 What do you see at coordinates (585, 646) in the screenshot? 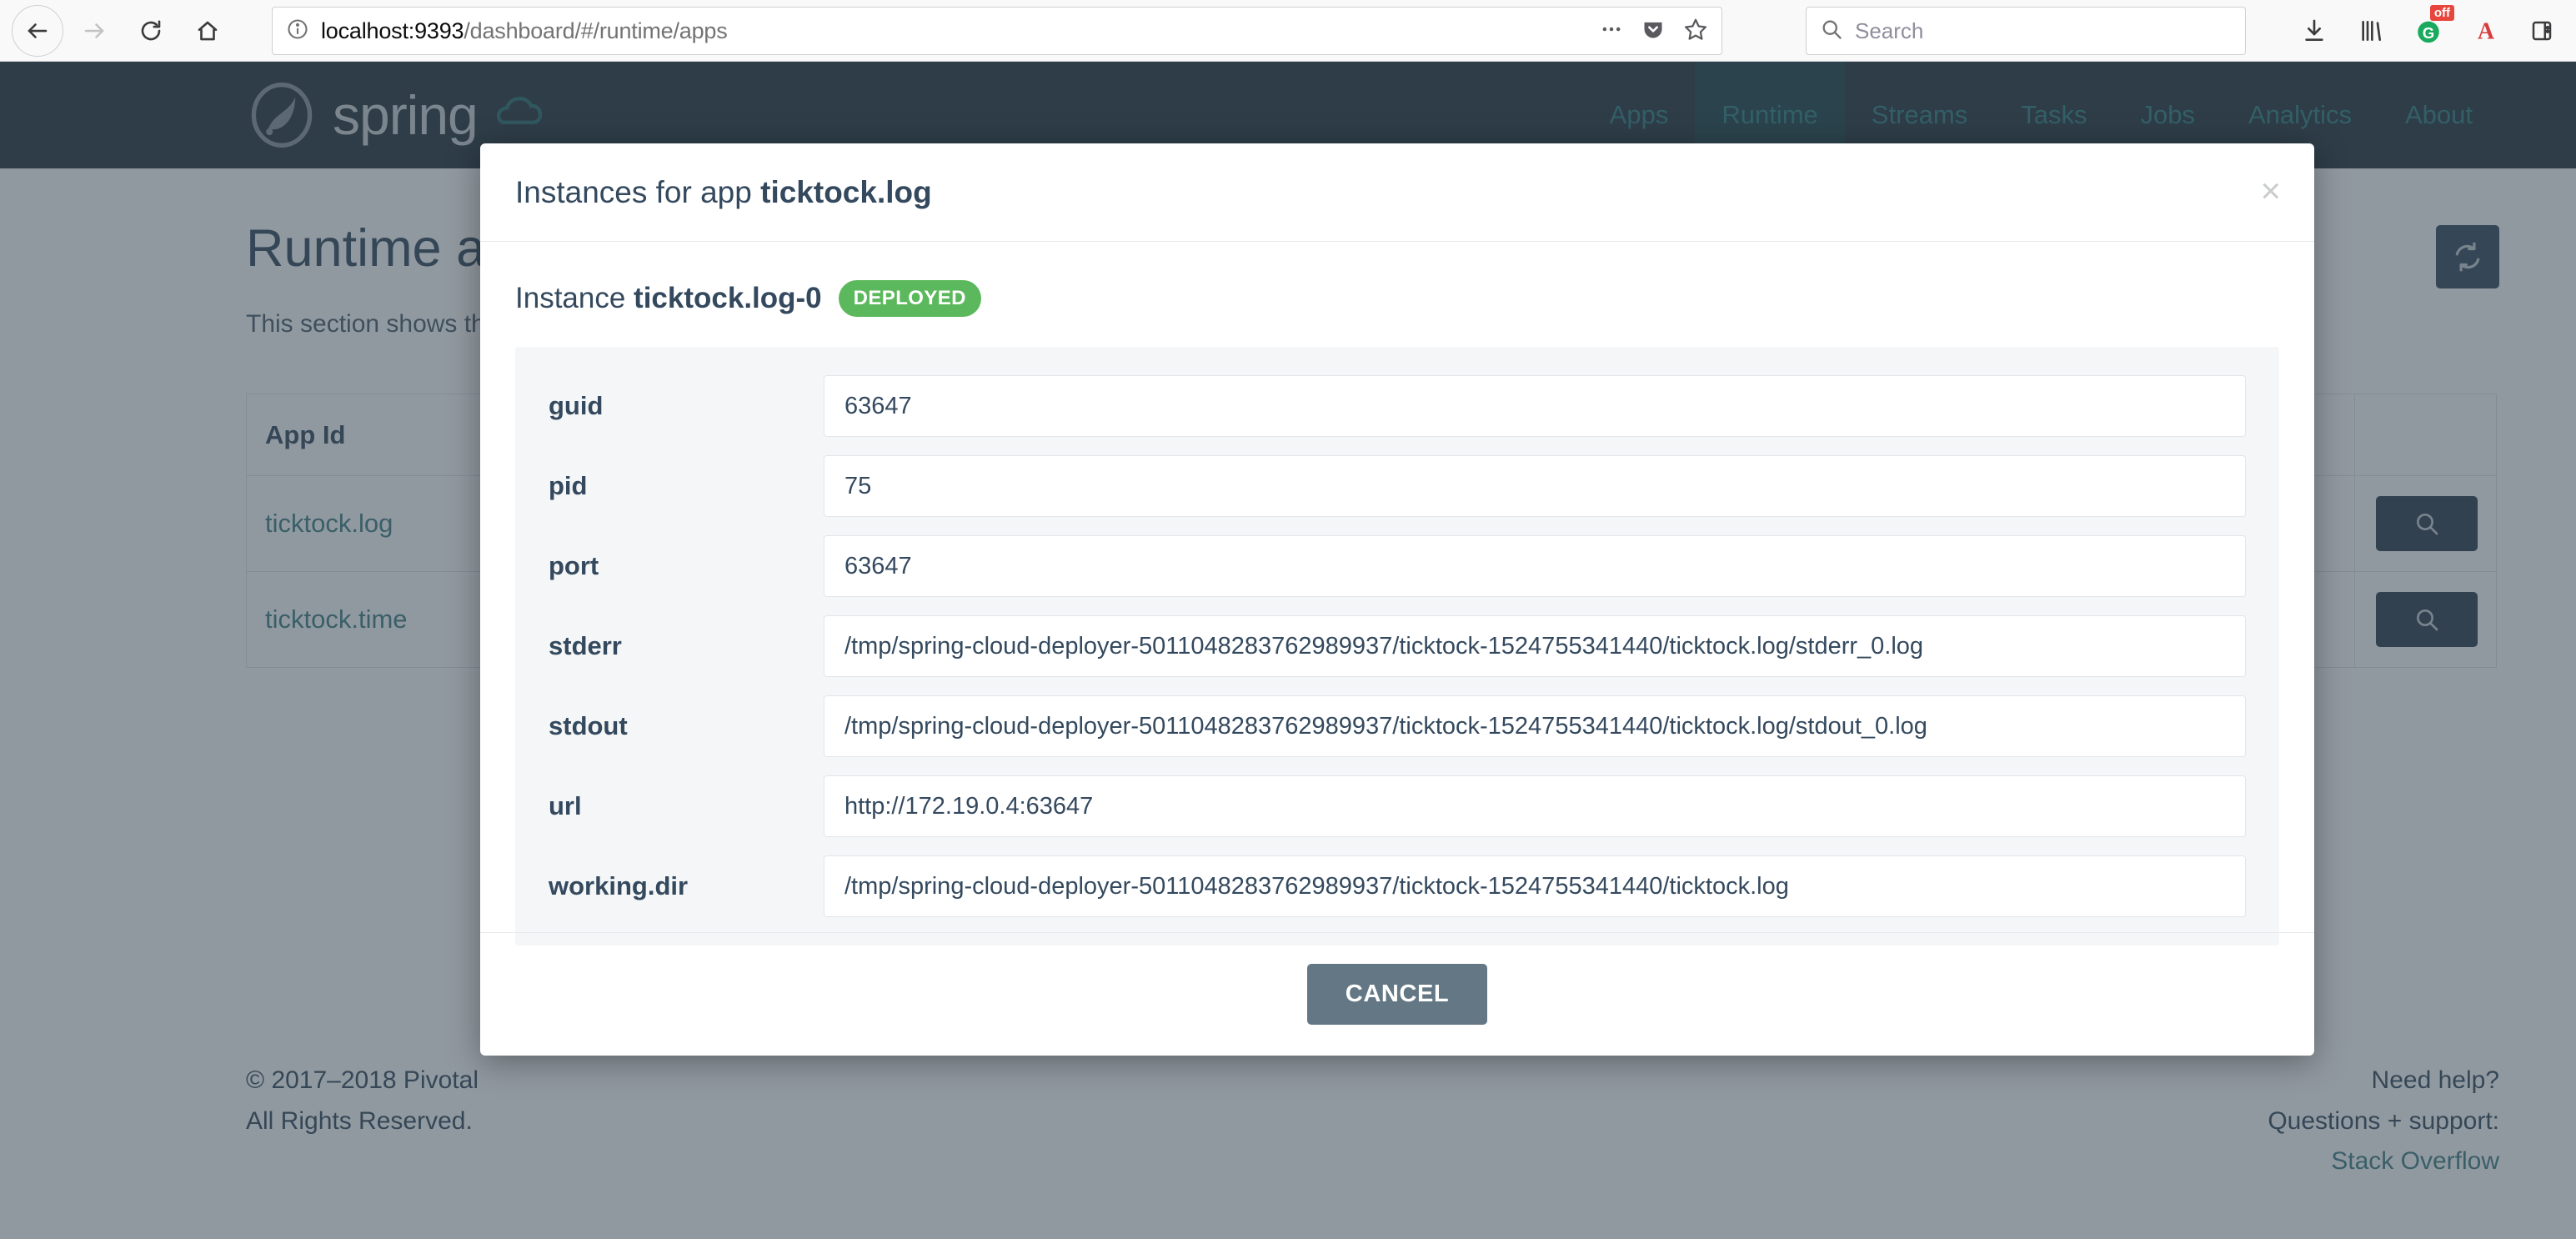
I see `field-label-stderr: stderr` at bounding box center [585, 646].